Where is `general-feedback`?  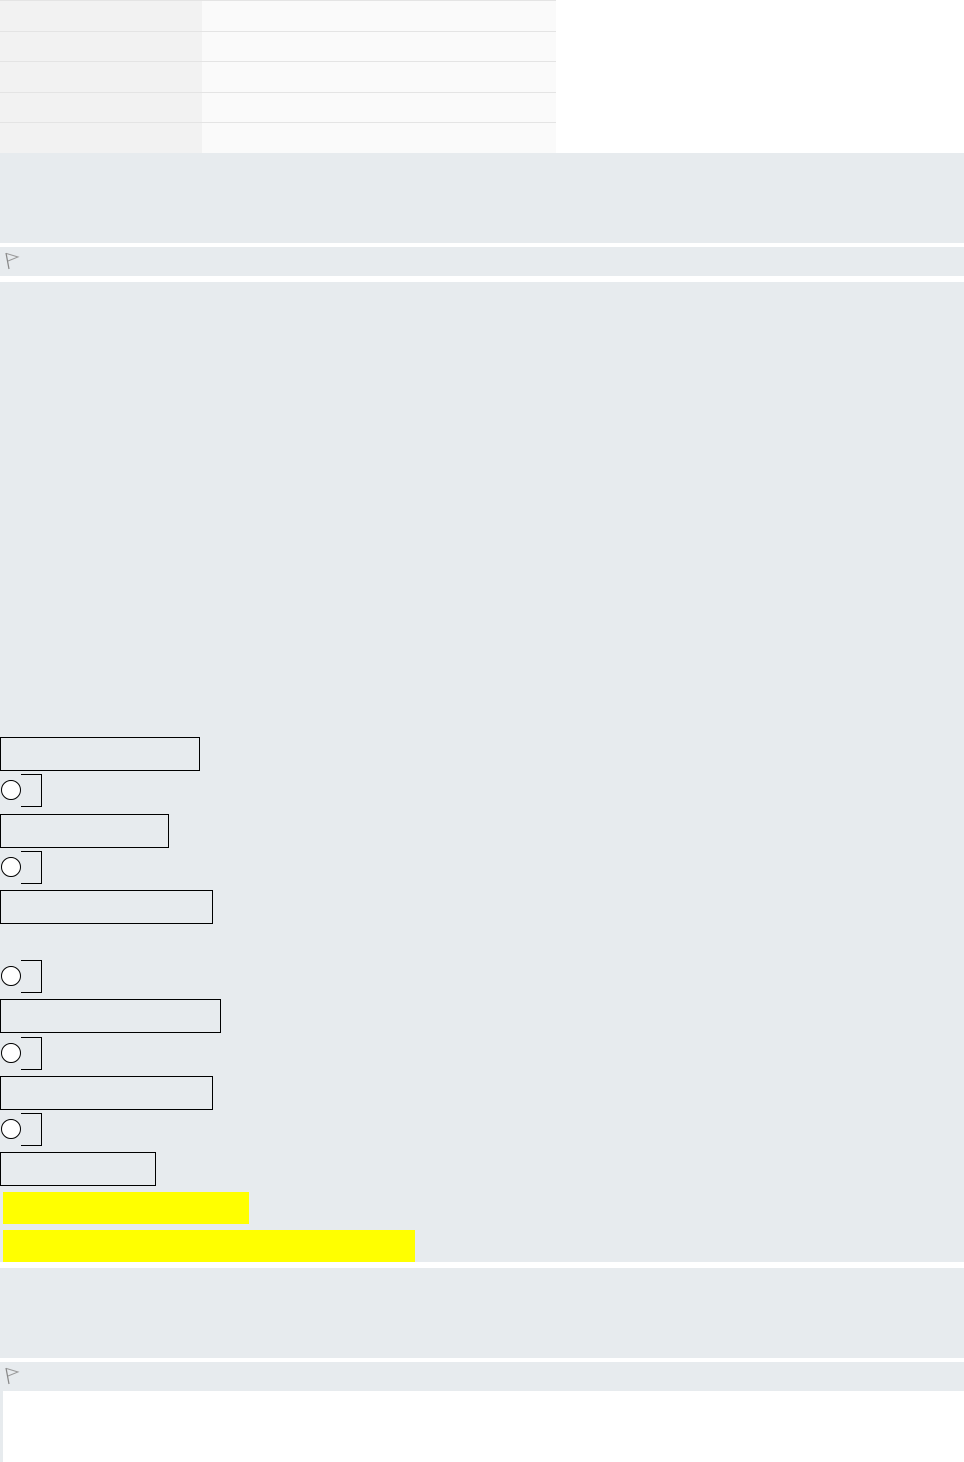 general-feedback is located at coordinates (209, 1246).